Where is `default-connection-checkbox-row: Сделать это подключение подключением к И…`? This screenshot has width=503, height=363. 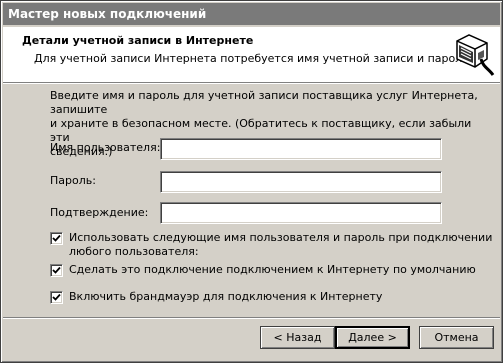
default-connection-checkbox-row: Сделать это подключение подключением к И… is located at coordinates (263, 270).